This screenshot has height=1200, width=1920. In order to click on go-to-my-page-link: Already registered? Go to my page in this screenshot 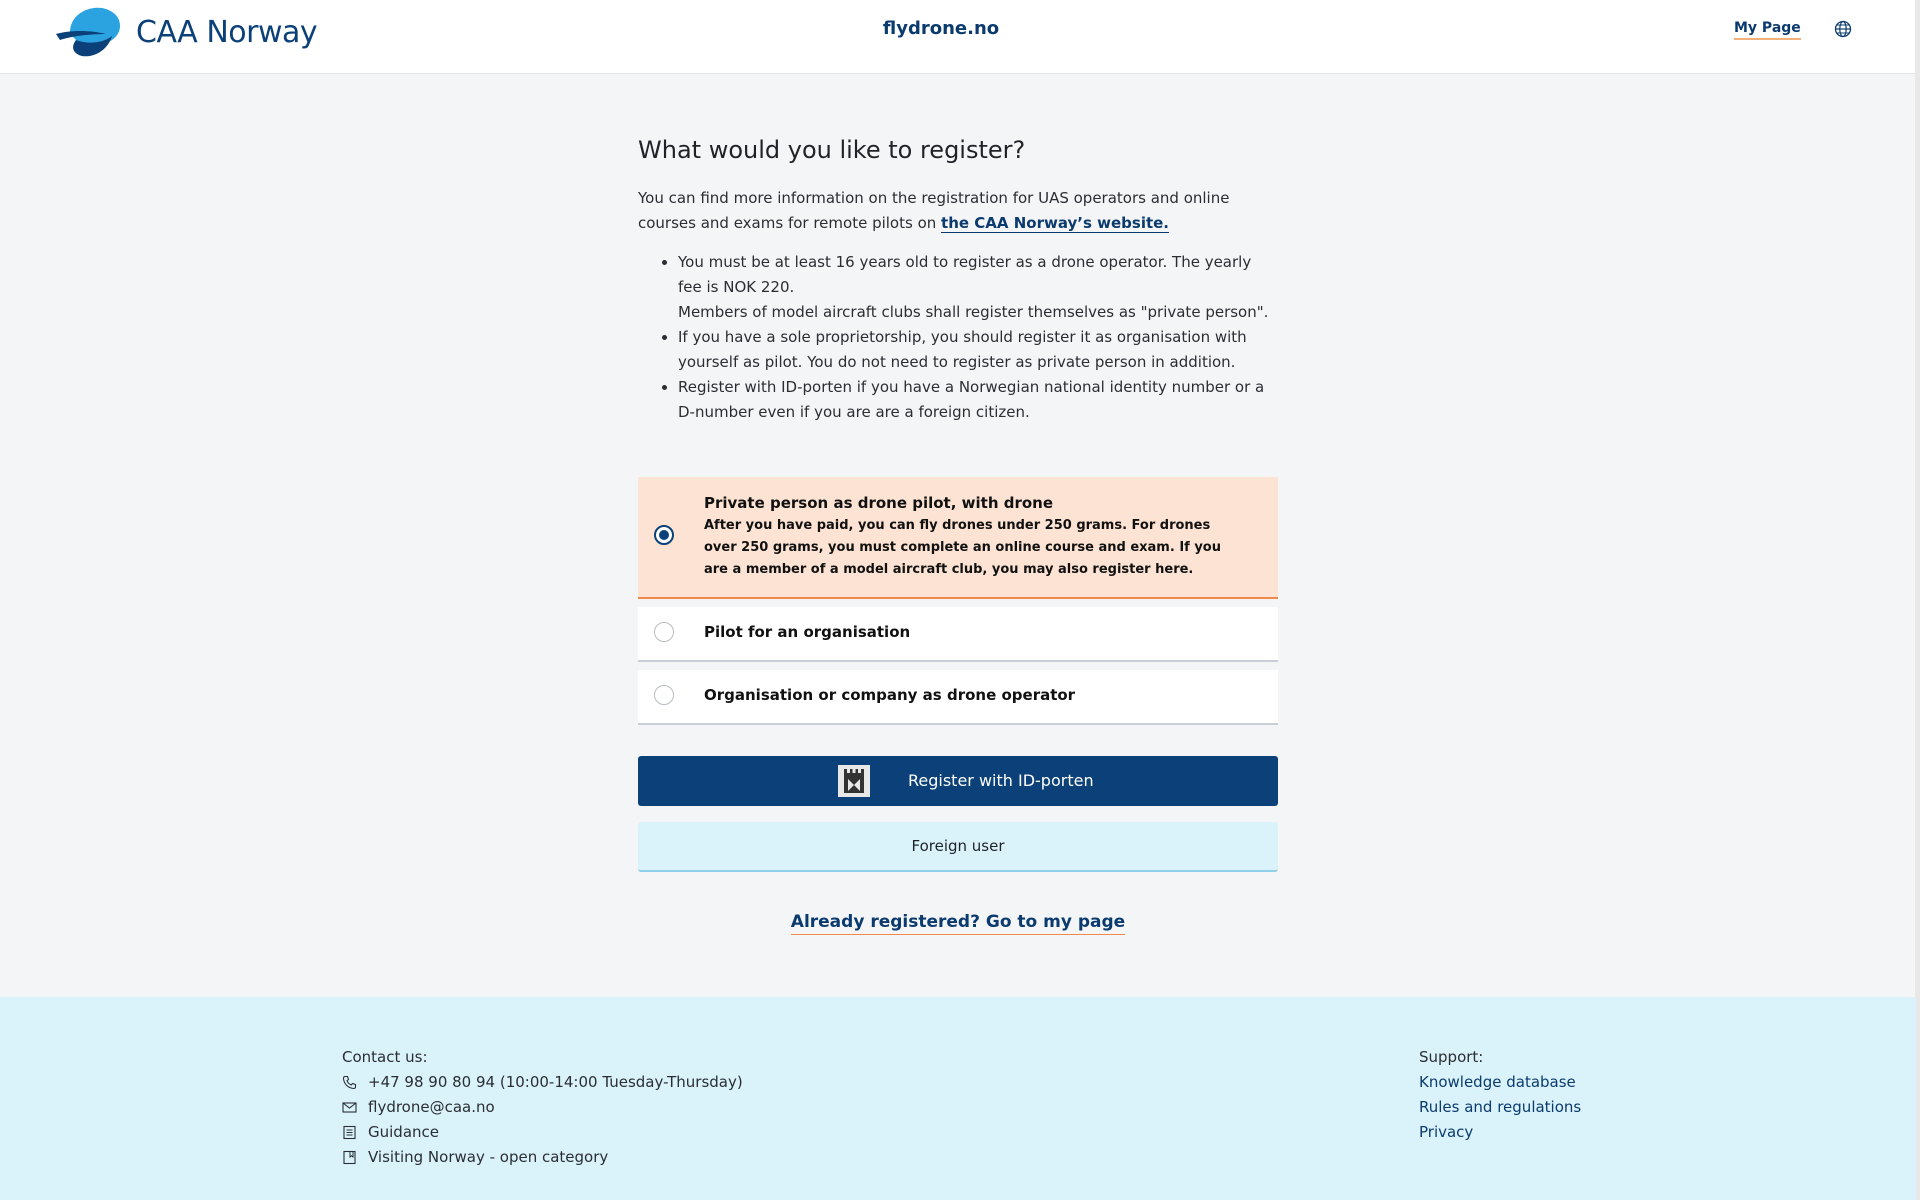, I will do `click(958, 923)`.